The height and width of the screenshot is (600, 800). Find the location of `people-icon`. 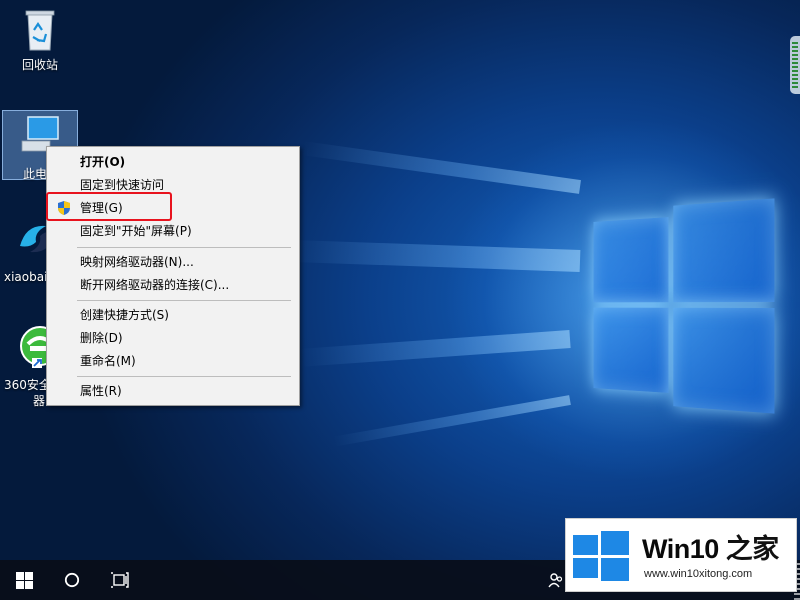

people-icon is located at coordinates (555, 580).